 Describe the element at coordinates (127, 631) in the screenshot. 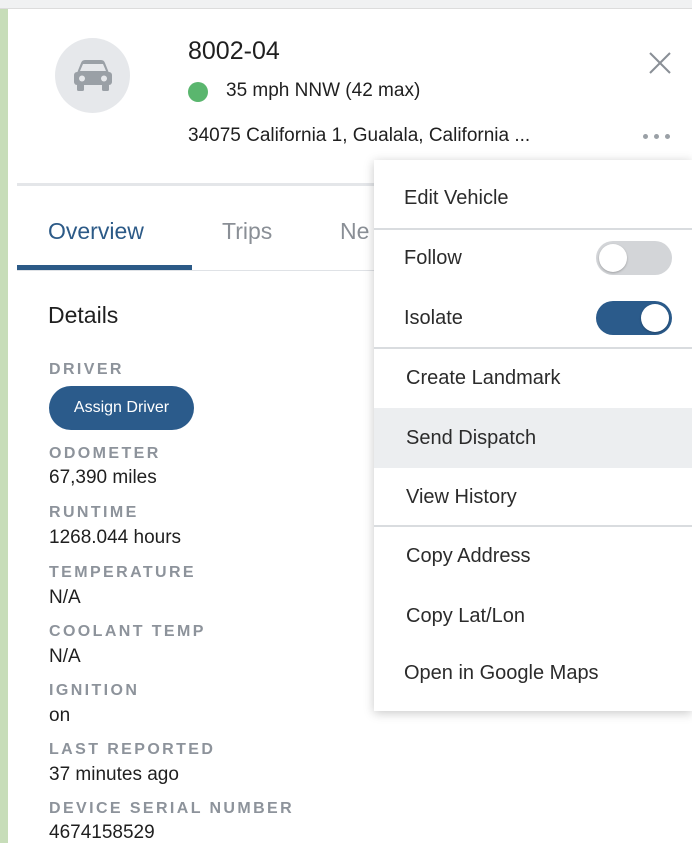

I see `coolant-temp-label: COOLANT TEMP` at that location.